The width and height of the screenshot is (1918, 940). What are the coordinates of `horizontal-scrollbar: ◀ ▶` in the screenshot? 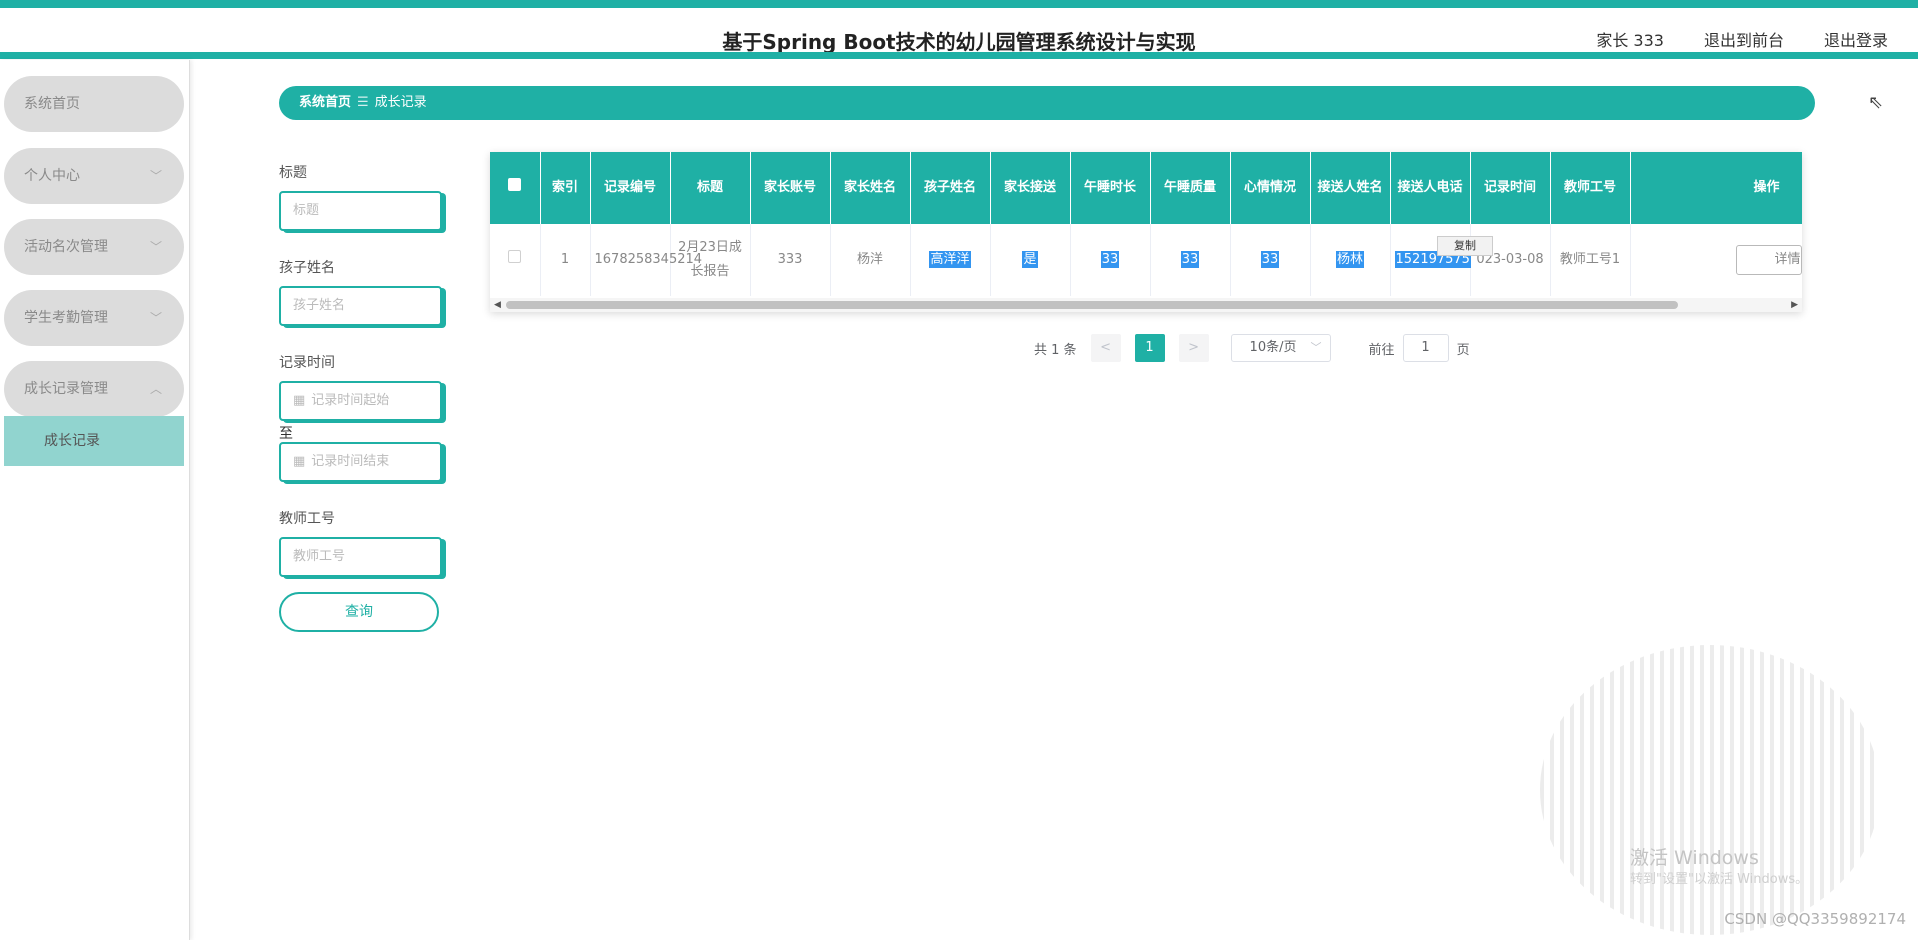 It's located at (1146, 305).